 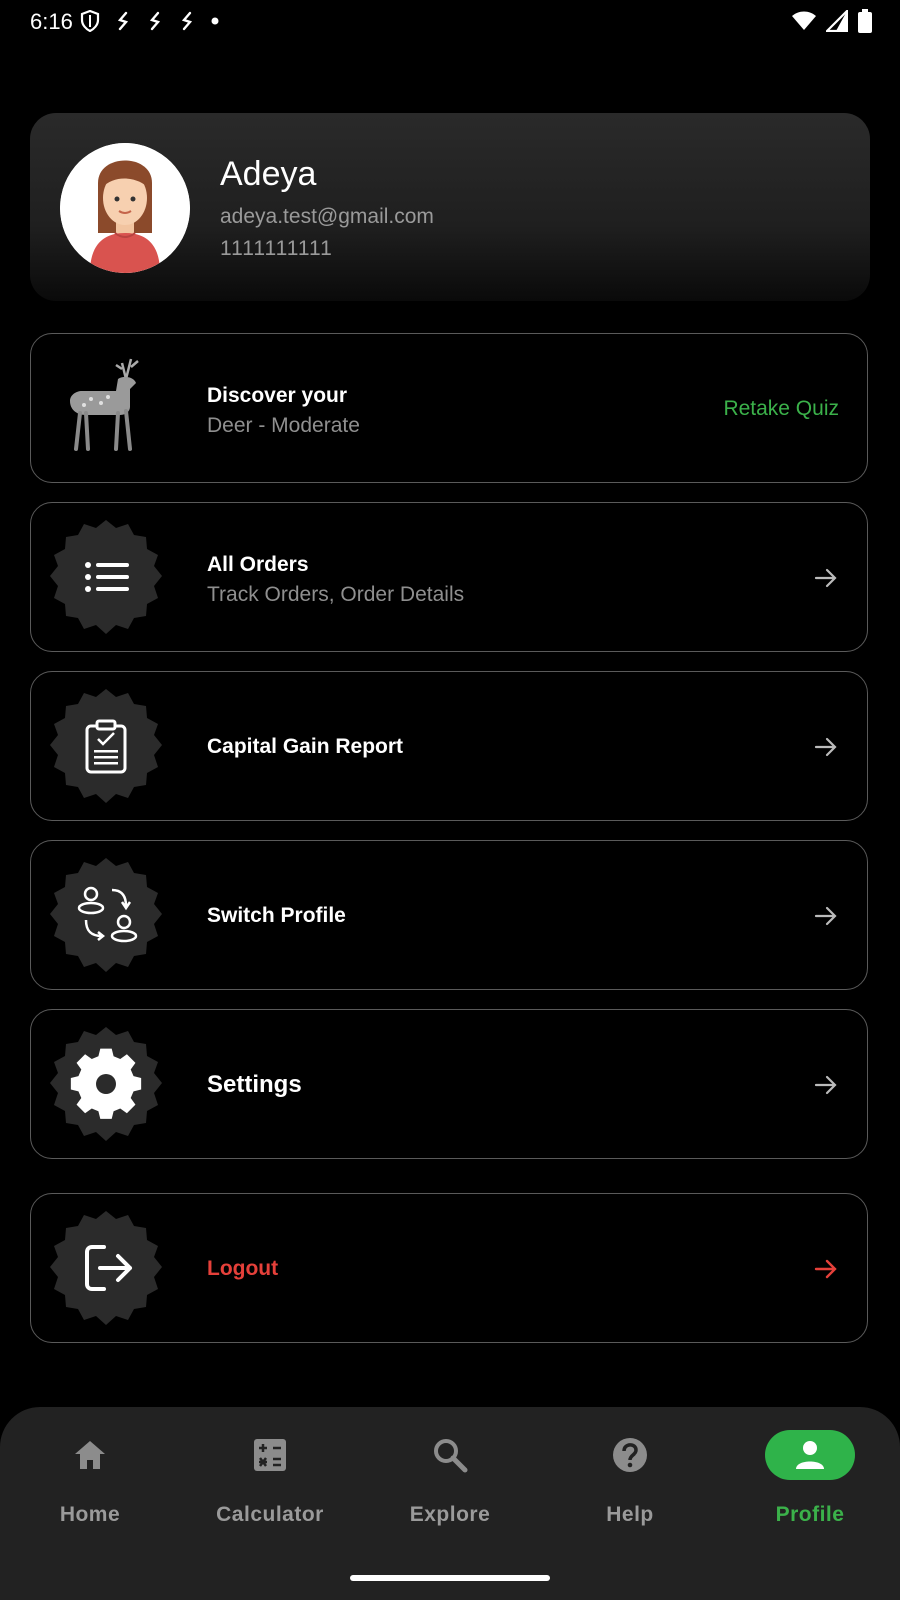 I want to click on help-icon, so click(x=630, y=1455).